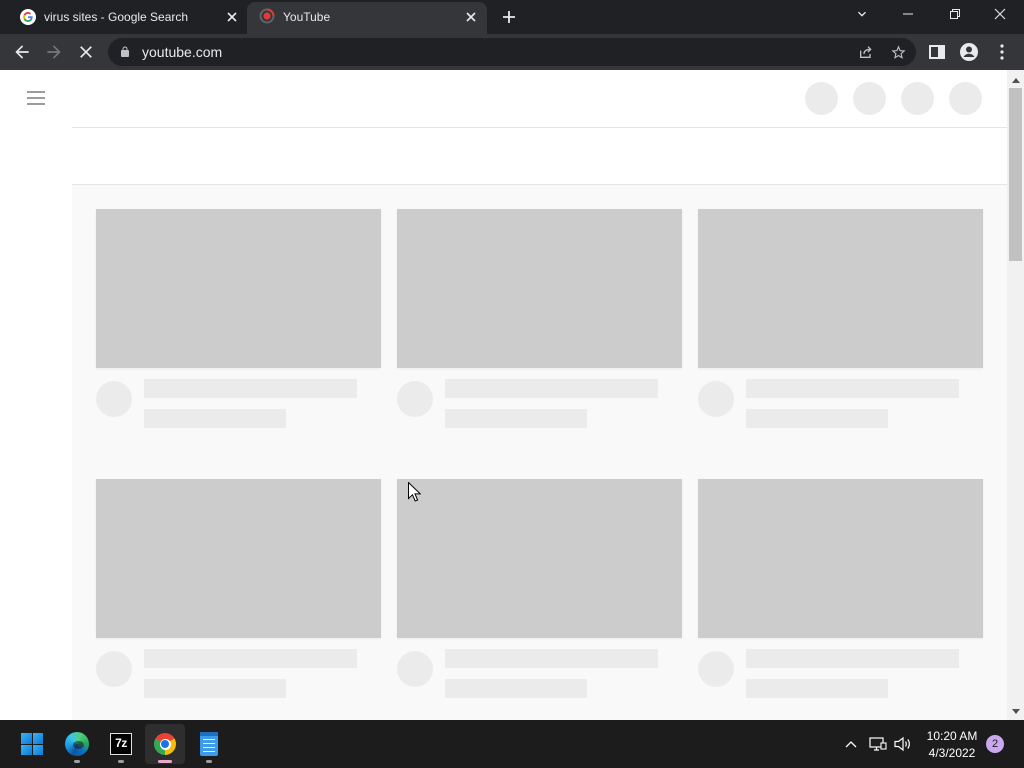 This screenshot has width=1024, height=768. I want to click on chip-bar-placeholder, so click(539, 156).